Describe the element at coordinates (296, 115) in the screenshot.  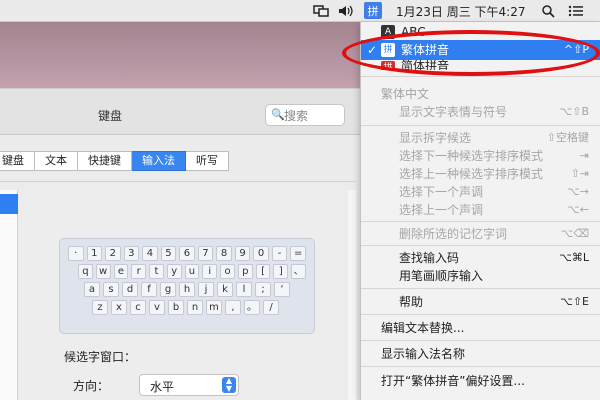
I see `search-placeholder: 搜索` at that location.